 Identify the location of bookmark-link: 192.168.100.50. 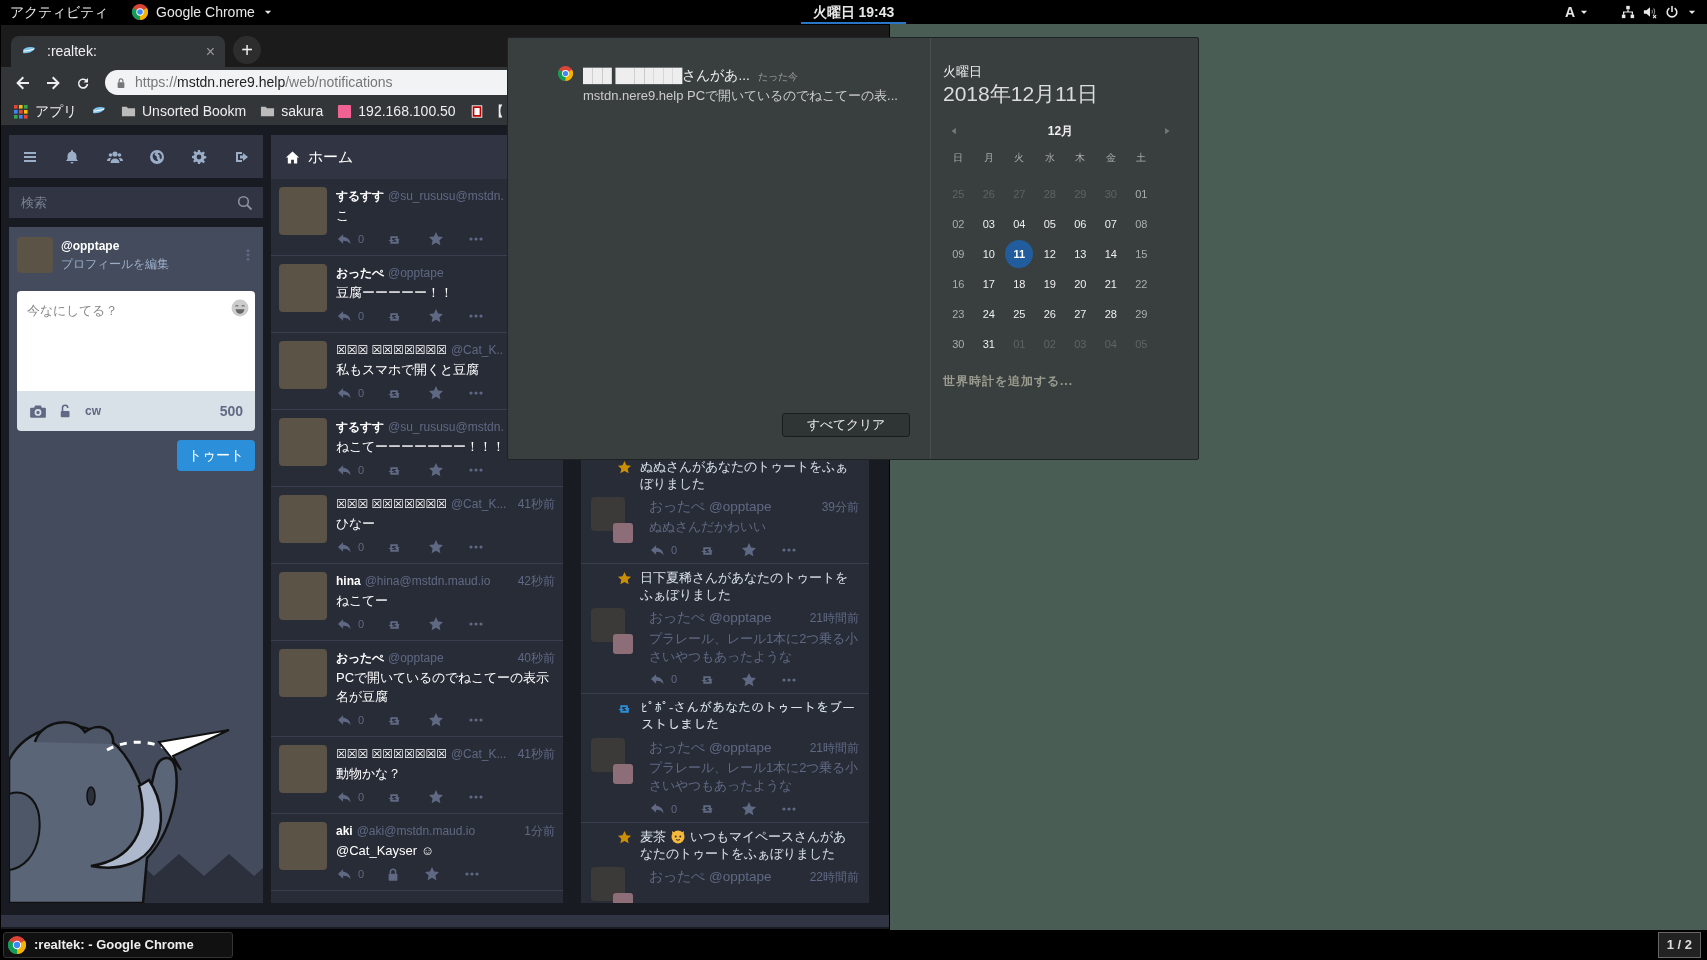
(407, 111).